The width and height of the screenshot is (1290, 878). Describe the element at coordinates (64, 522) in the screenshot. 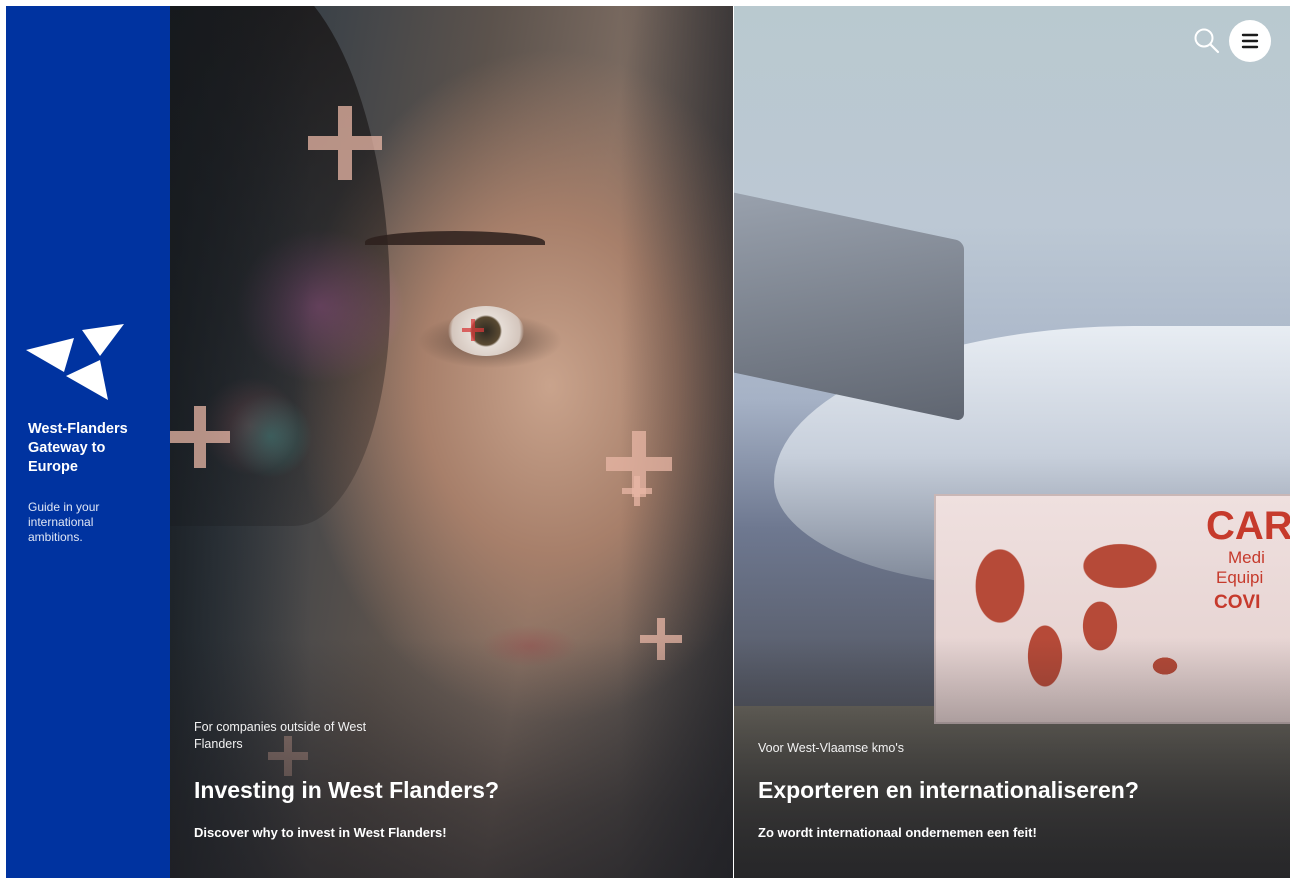

I see `brand-tagline: Guide in your international ambitions.` at that location.